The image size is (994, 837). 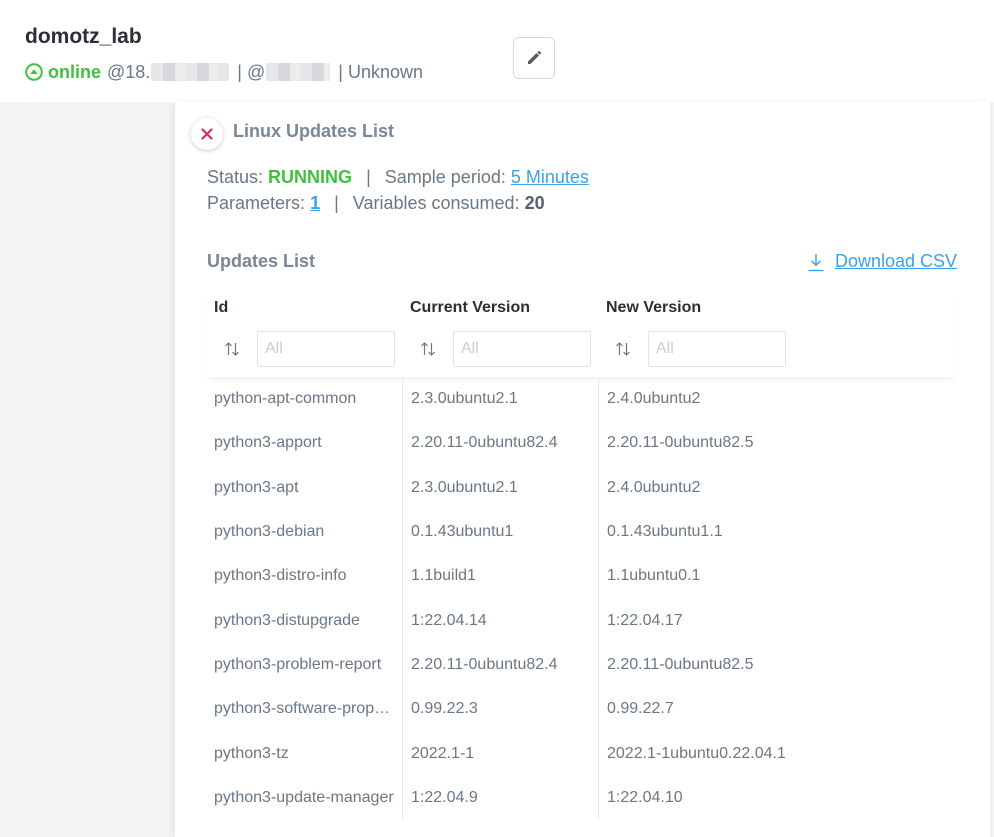 I want to click on sample-period-label: Sample period:, so click(x=445, y=177).